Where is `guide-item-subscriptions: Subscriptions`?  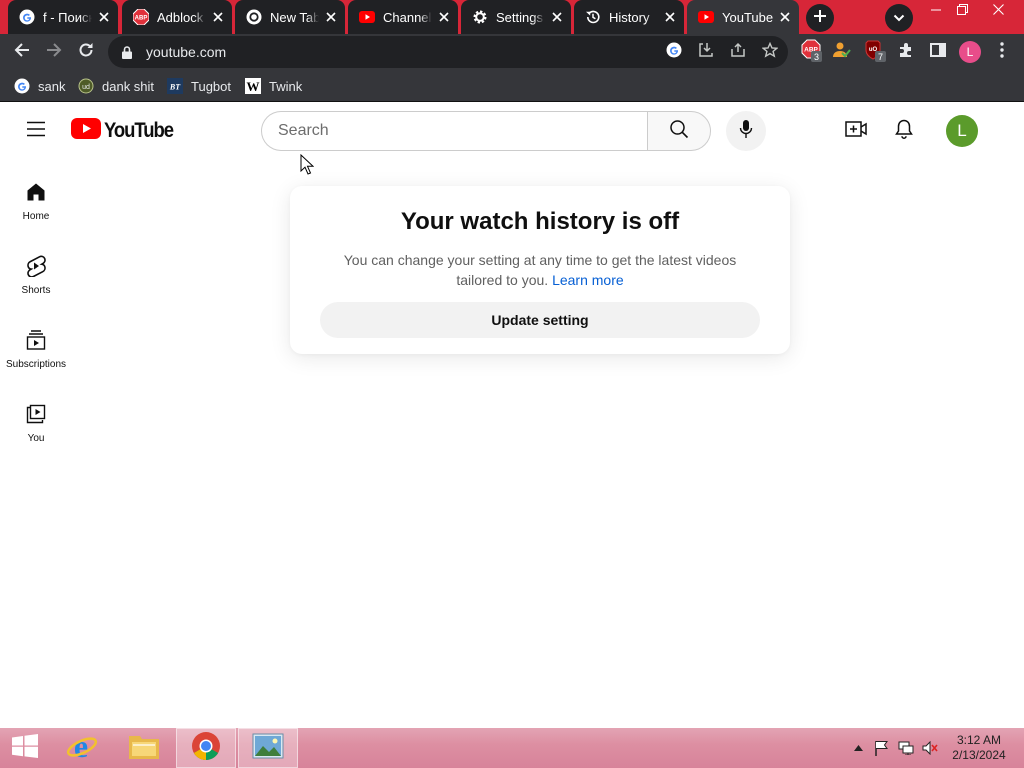
guide-item-subscriptions: Subscriptions is located at coordinates (36, 345).